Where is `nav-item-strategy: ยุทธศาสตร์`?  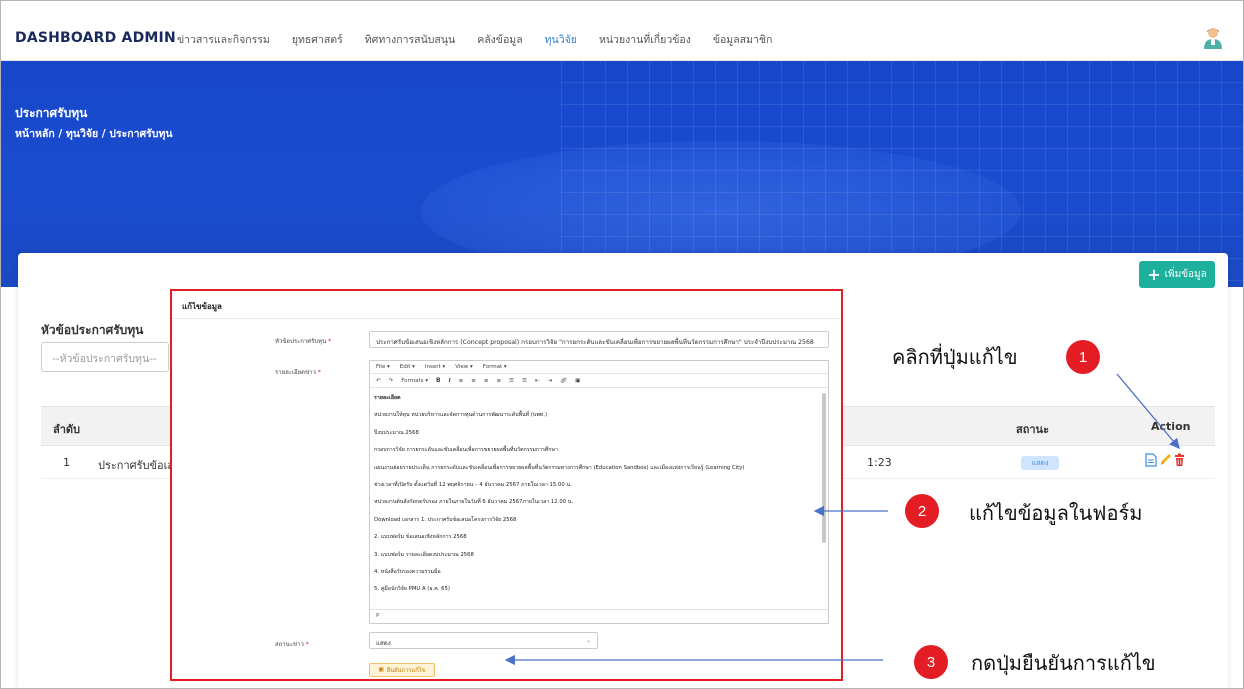
nav-item-strategy: ยุทธศาสตร์ is located at coordinates (317, 39).